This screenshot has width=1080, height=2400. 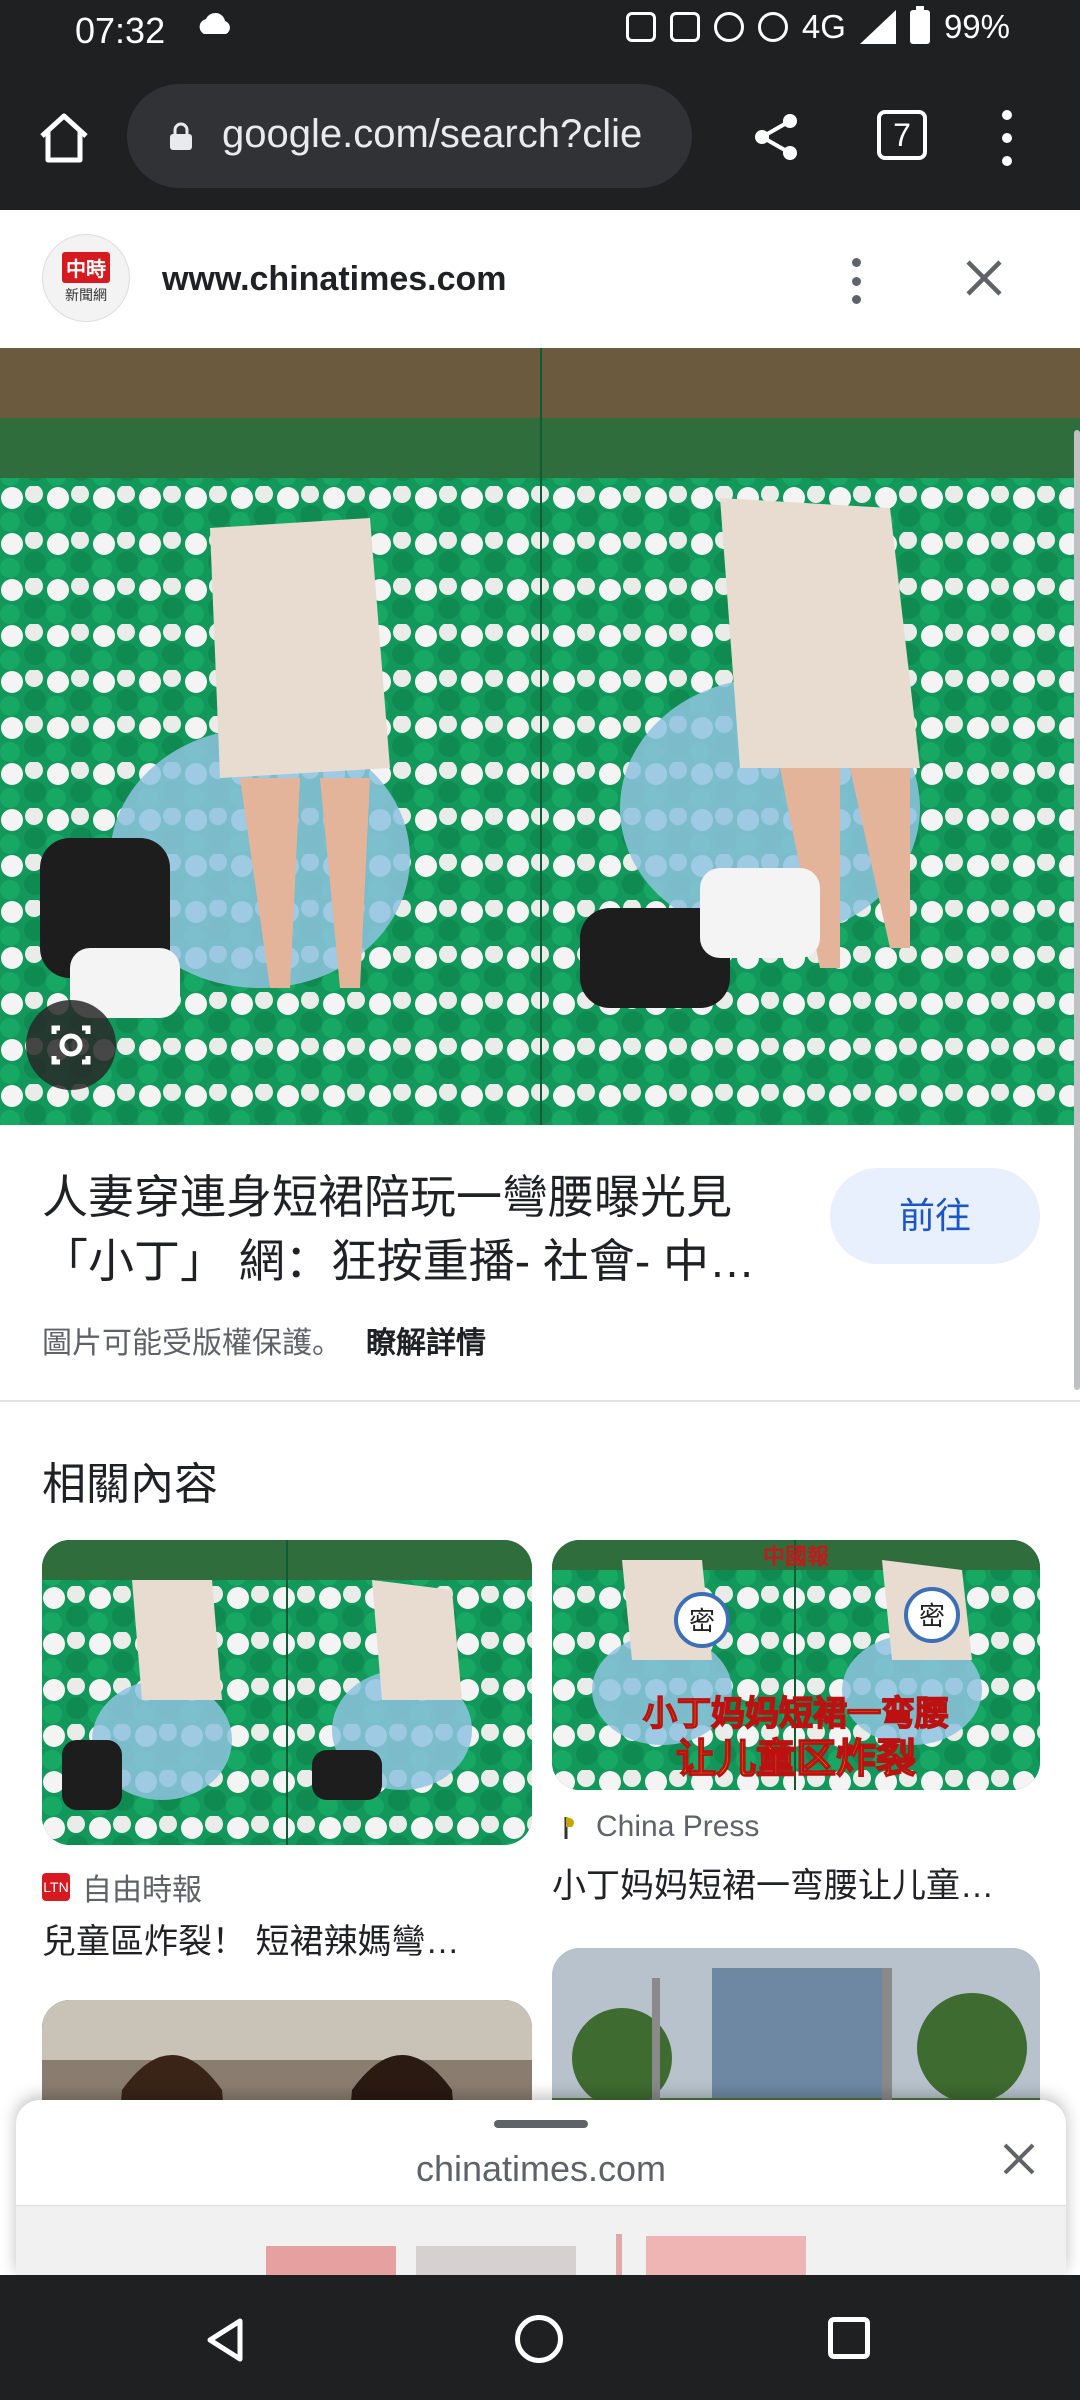 I want to click on status-icons: 4G 99%, so click(x=817, y=26).